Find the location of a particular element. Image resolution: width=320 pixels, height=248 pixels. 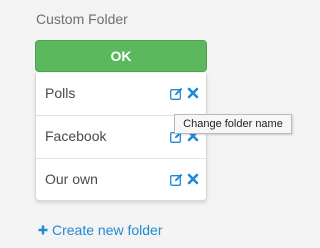

create-folder-link: Create new folder is located at coordinates (100, 230).